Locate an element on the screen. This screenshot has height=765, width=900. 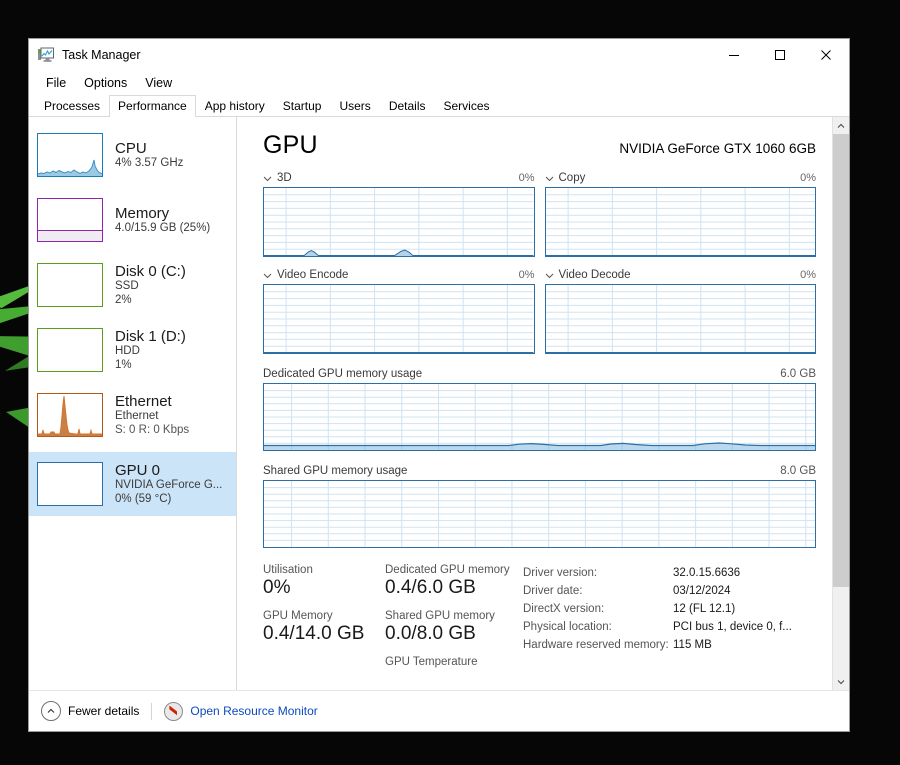
vertical-scrollbar is located at coordinates (840, 403).